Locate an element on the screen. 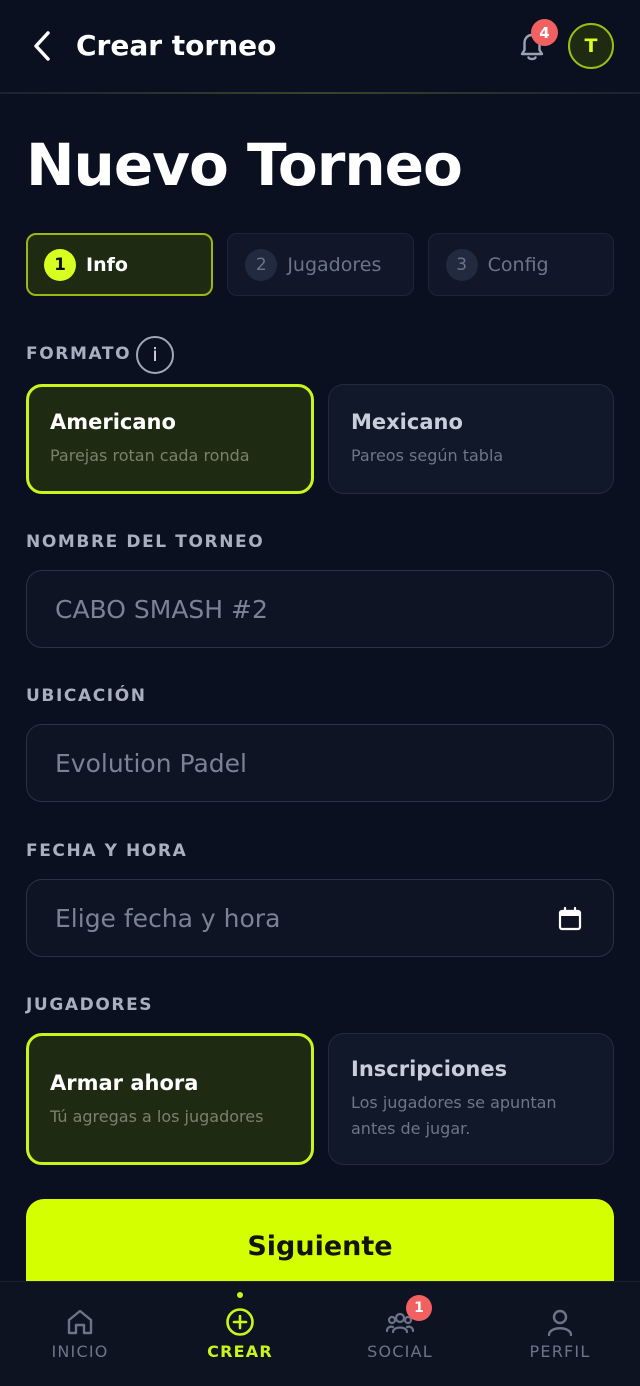  stepper: 1 Info 2 Jugadores 3 Config is located at coordinates (320, 264).